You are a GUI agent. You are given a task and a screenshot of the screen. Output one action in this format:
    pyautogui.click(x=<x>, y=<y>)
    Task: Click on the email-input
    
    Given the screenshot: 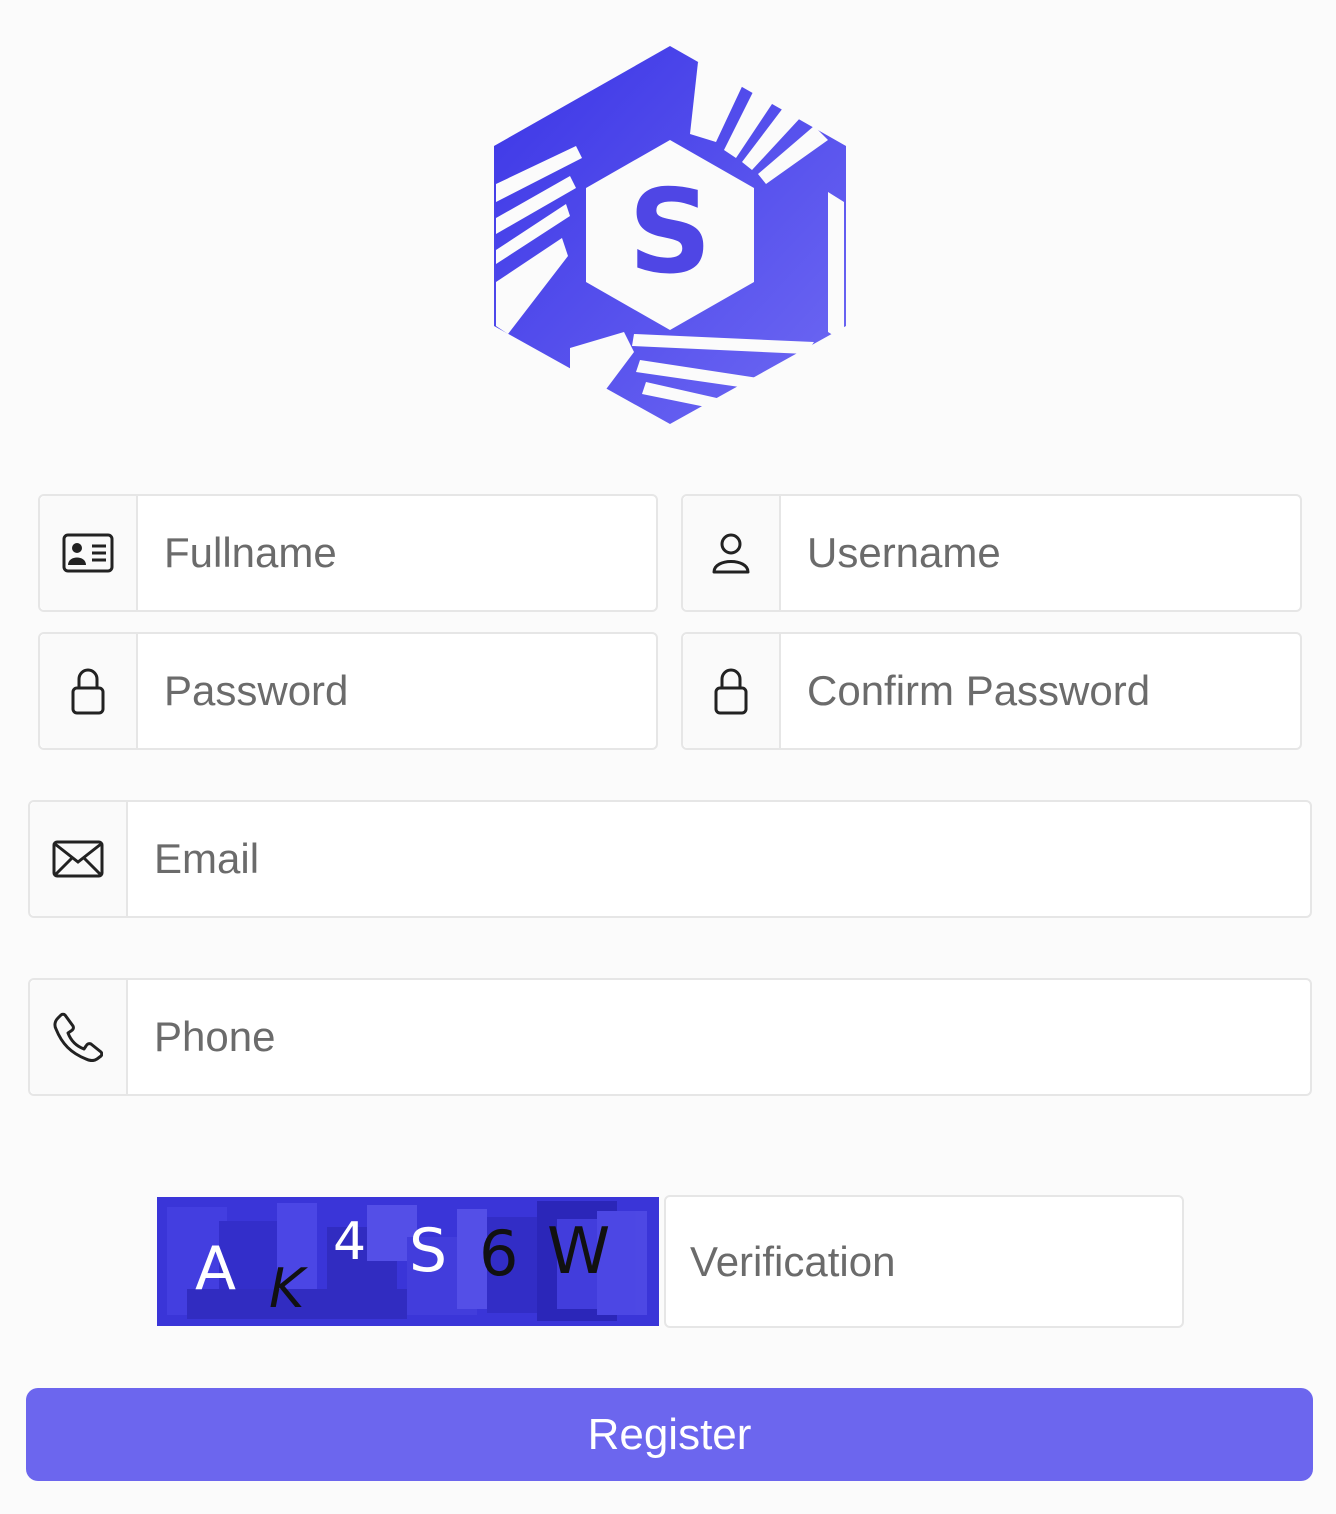 What is the action you would take?
    pyautogui.click(x=719, y=859)
    